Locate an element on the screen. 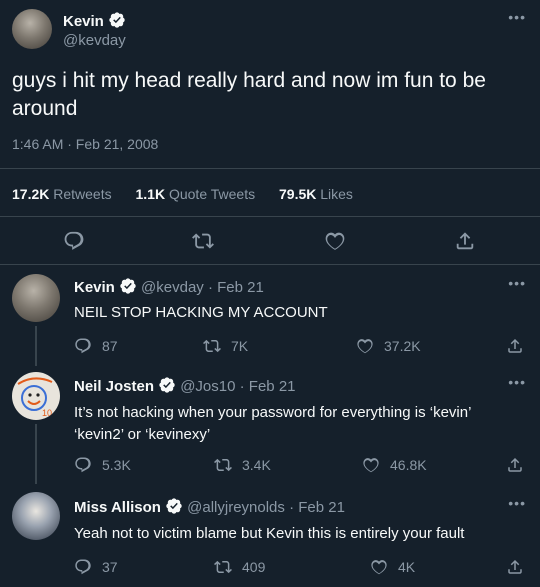  author-handle: @allyjreynolds is located at coordinates (236, 507).